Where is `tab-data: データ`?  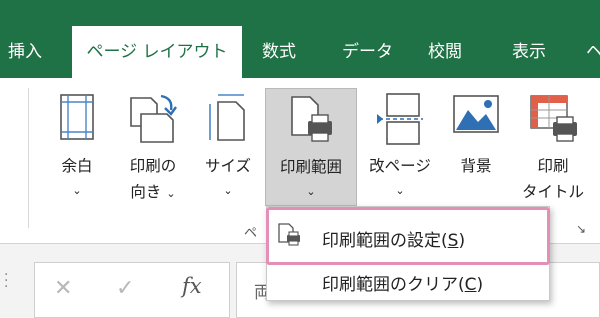
tab-data: データ is located at coordinates (367, 52).